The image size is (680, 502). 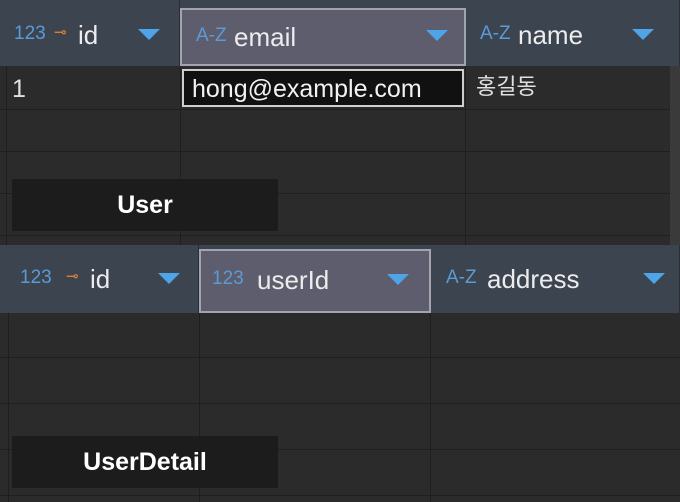 I want to click on userdetail-table-header: 123 ⊸ id 123 userId A-Z address, so click(x=340, y=279).